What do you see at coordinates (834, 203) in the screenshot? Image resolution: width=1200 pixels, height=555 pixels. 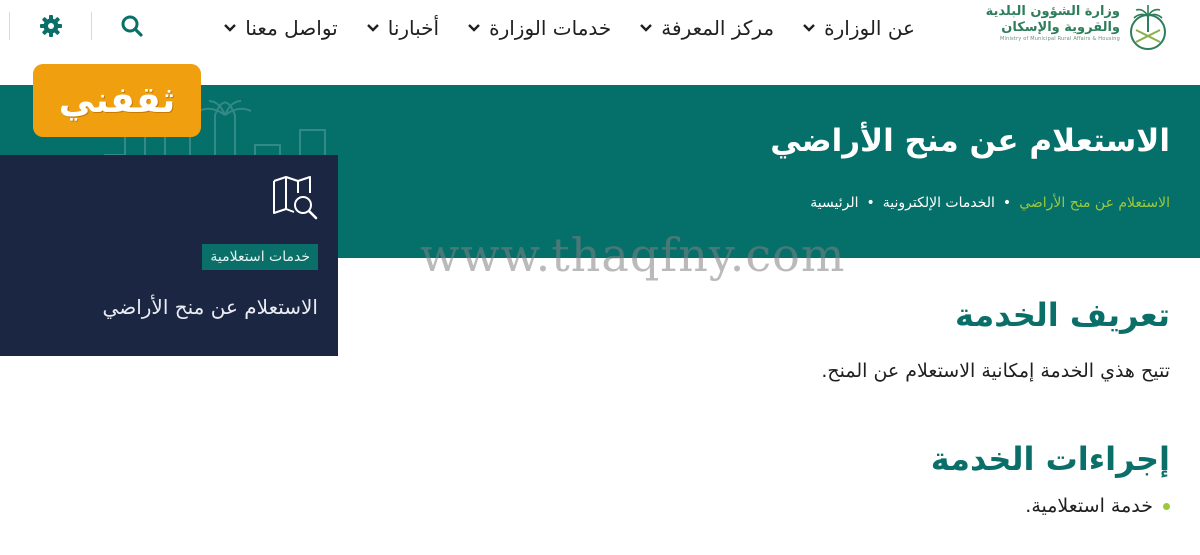 I see `breadcrumb-home: الرئيسية` at bounding box center [834, 203].